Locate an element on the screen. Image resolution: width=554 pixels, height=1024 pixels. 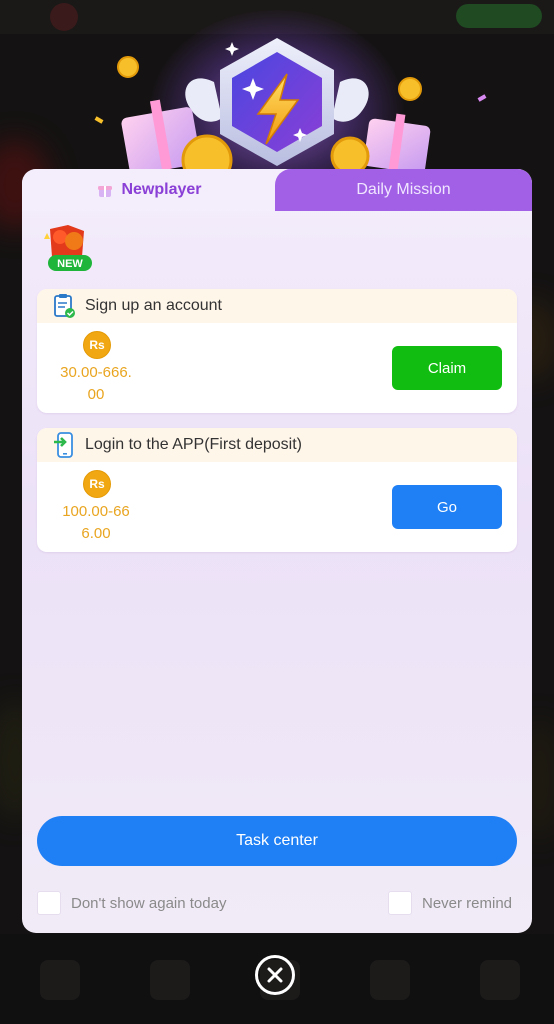
dont-show-today-option: Don't show again today is located at coordinates (131, 903).